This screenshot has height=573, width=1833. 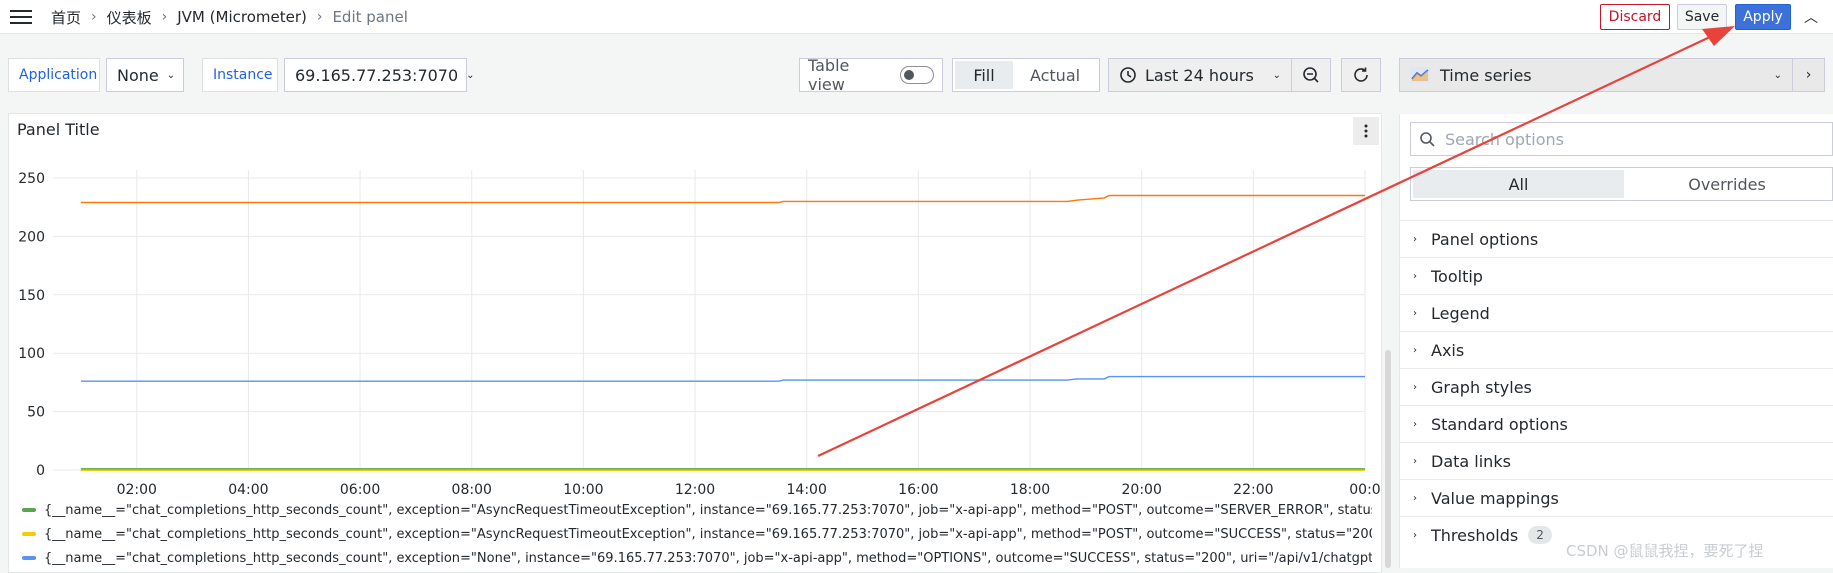 What do you see at coordinates (1055, 75) in the screenshot?
I see `actual-option: Actual` at bounding box center [1055, 75].